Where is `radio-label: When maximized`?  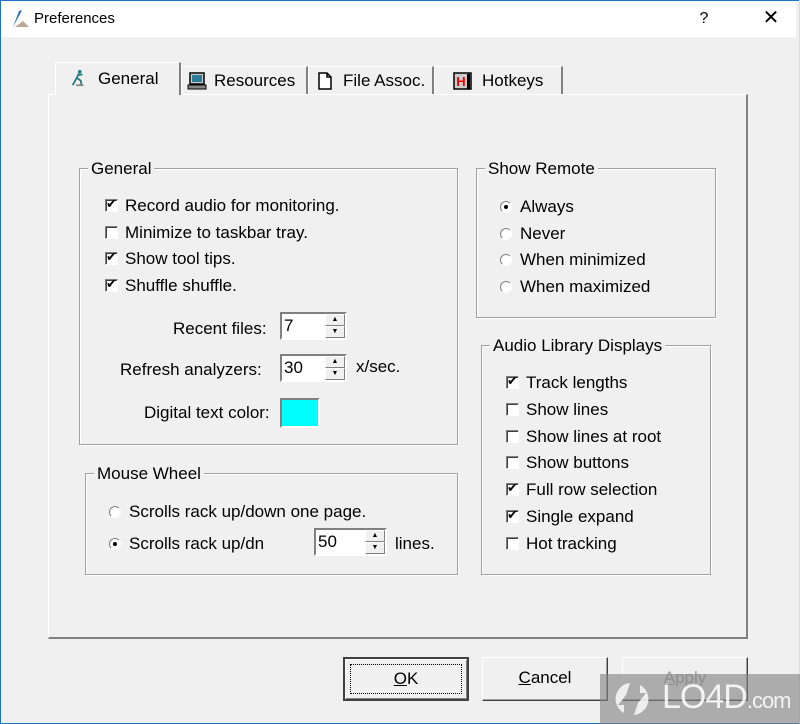
radio-label: When maximized is located at coordinates (585, 287).